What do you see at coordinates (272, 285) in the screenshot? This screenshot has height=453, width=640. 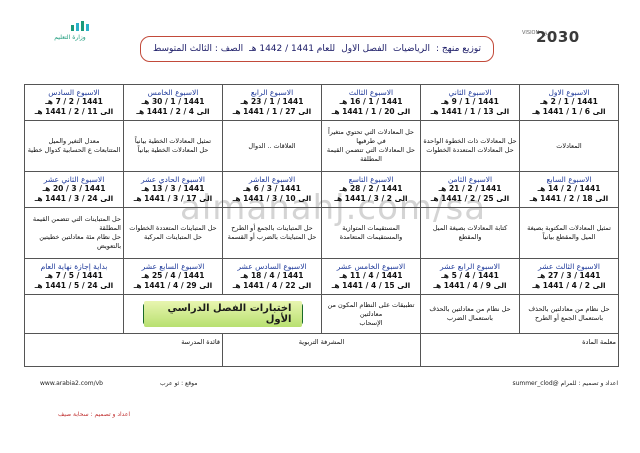 I see `week-to: الى 22 / 4 / 1441 هـ` at bounding box center [272, 285].